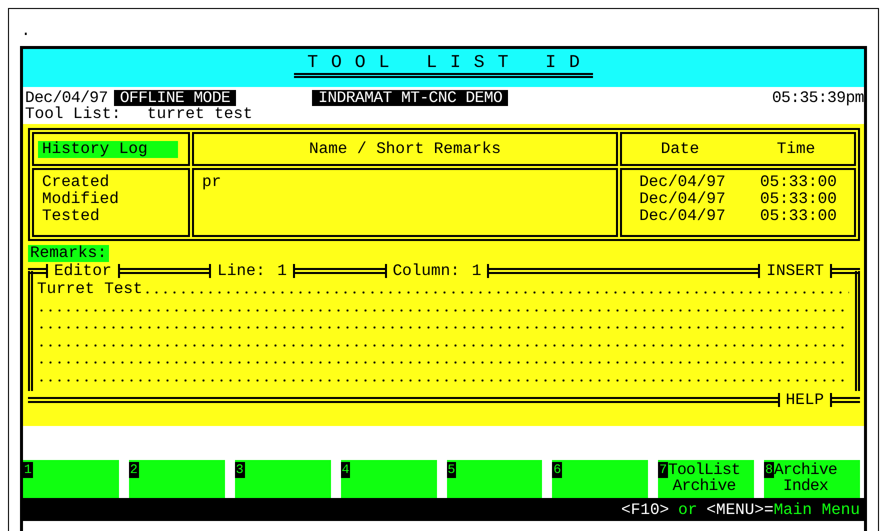  Describe the element at coordinates (706, 479) in the screenshot. I see `function-key: 7ToolList Archive` at that location.